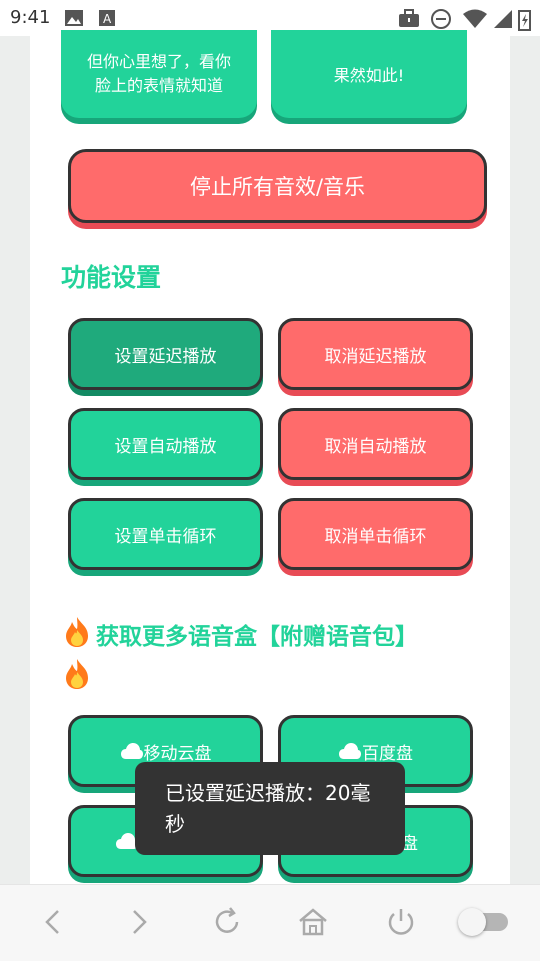 This screenshot has height=961, width=540. I want to click on button-label: 设置延迟播放, so click(165, 356).